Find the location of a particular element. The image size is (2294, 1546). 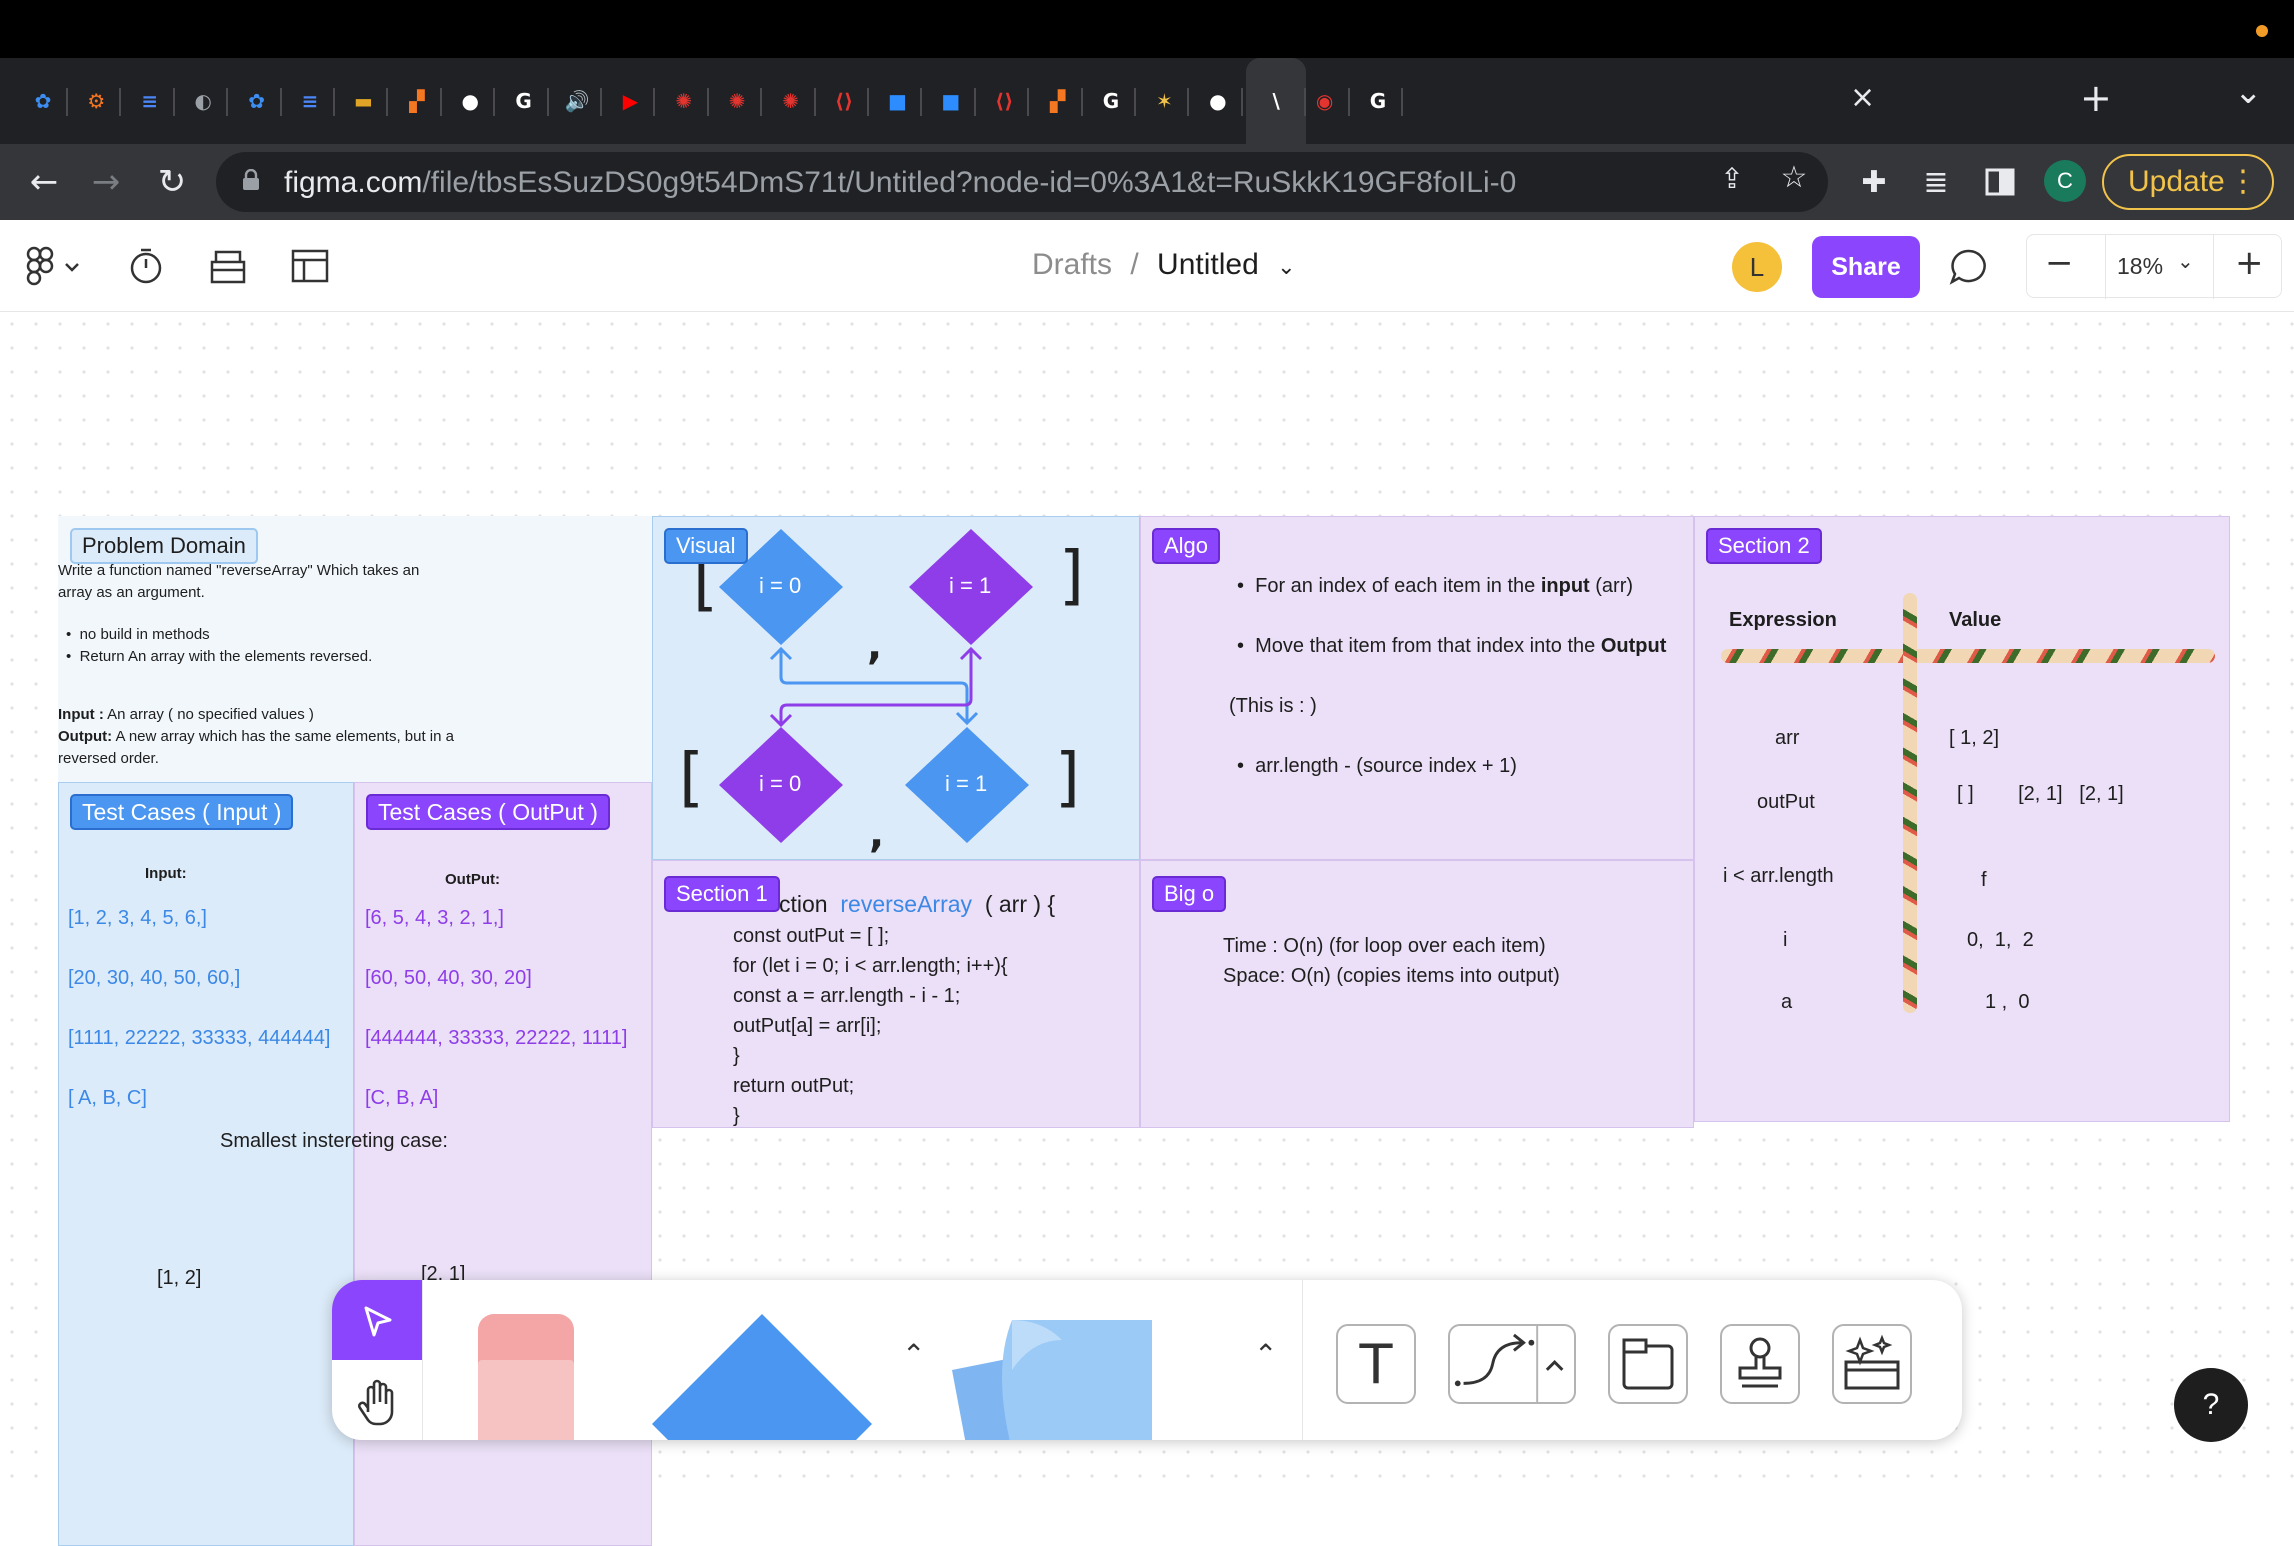

section-tag-test-cases-input: Test Cases ( Input ) is located at coordinates (182, 812).